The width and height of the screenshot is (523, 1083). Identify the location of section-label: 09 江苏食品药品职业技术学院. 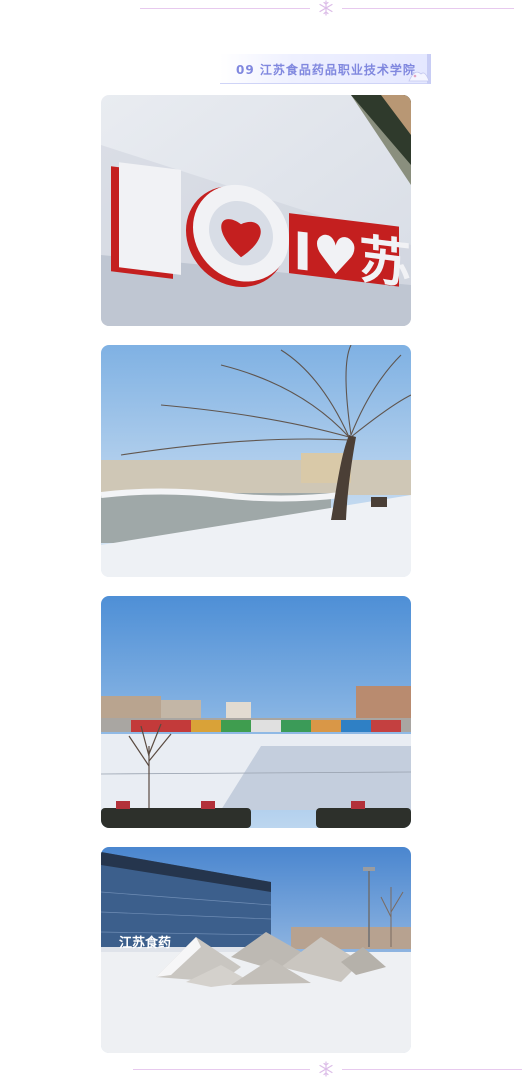
(325, 69).